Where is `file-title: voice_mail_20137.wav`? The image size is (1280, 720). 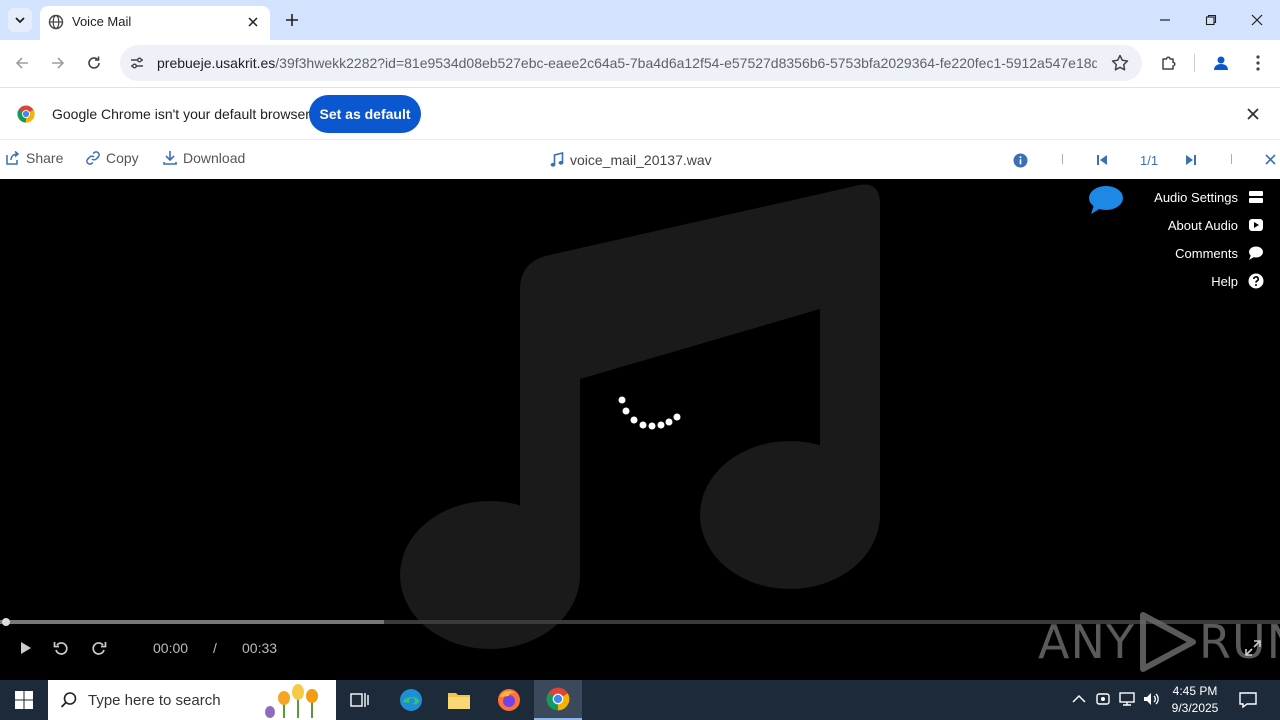
file-title: voice_mail_20137.wav is located at coordinates (631, 160).